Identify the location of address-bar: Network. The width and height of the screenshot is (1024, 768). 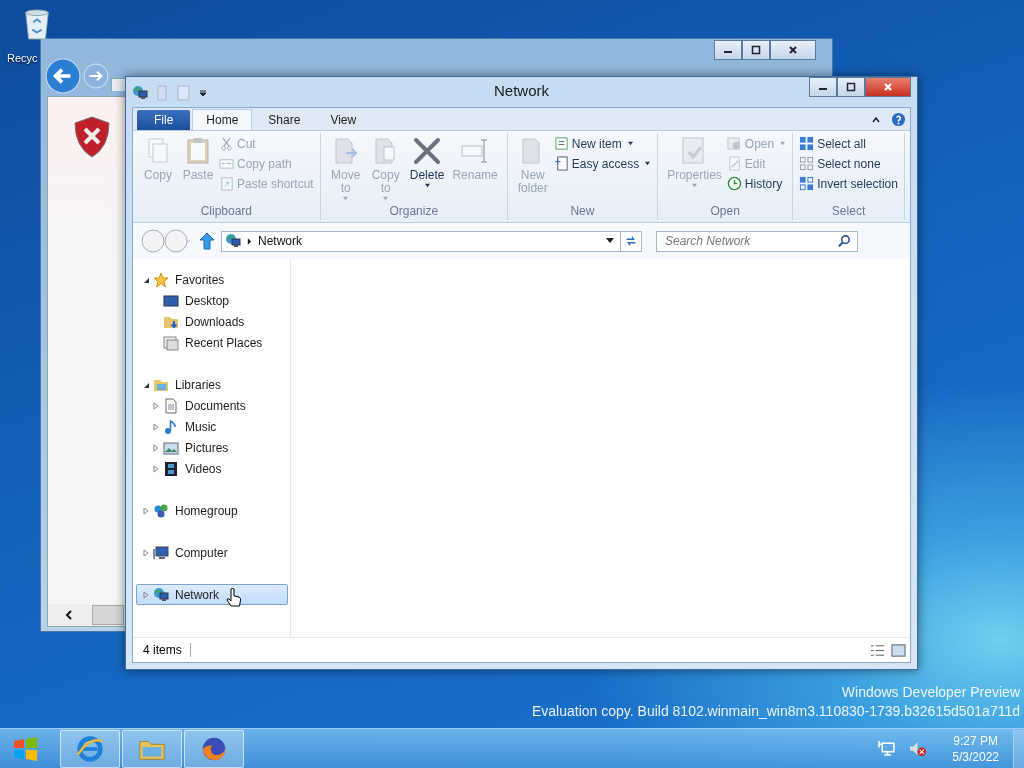
(421, 241).